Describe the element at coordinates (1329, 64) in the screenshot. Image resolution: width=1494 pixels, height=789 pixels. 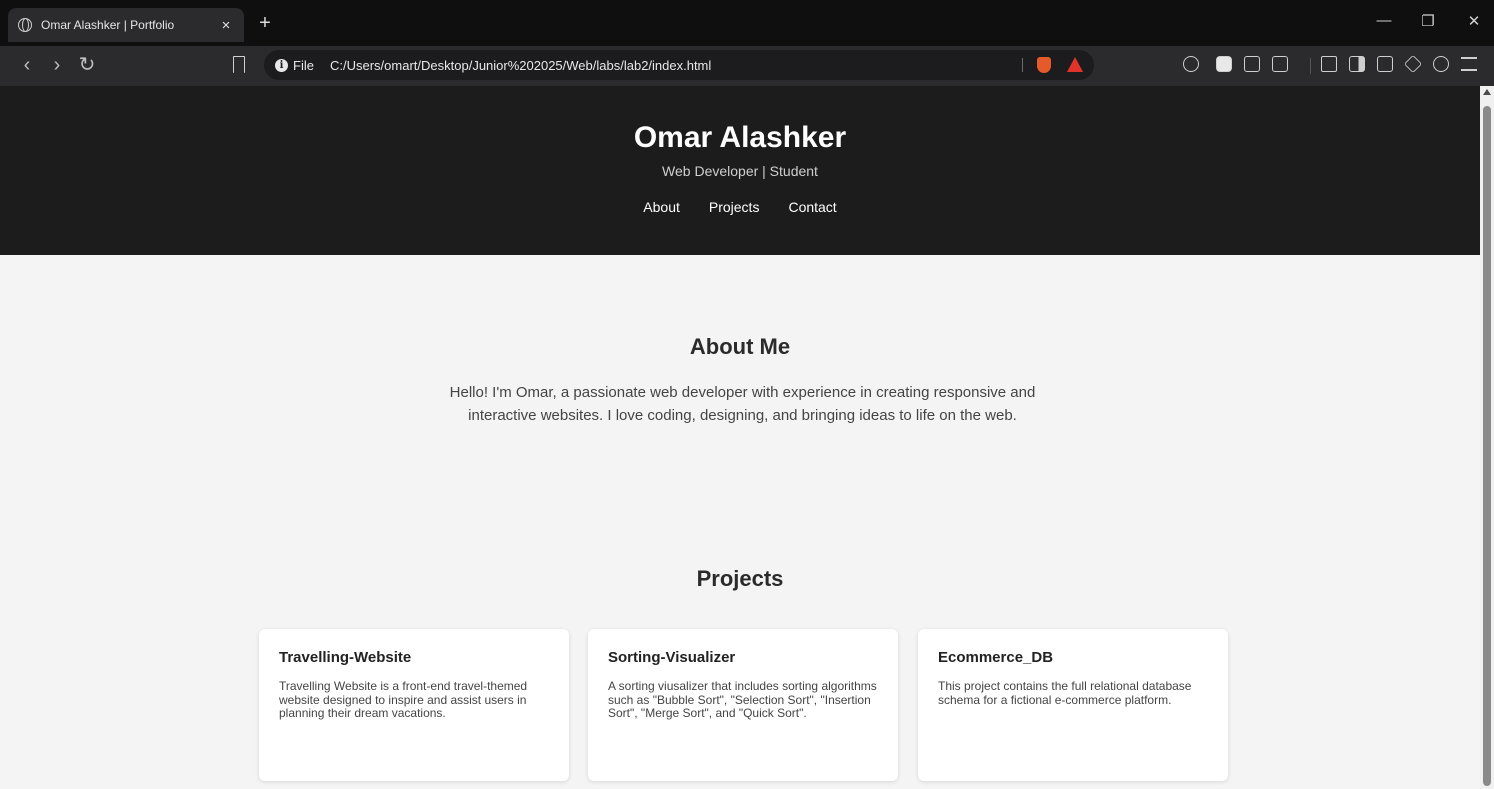
I see `media-icon` at that location.